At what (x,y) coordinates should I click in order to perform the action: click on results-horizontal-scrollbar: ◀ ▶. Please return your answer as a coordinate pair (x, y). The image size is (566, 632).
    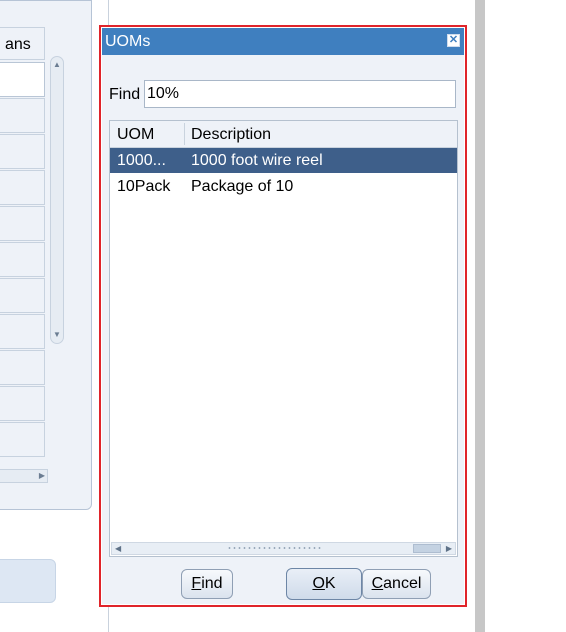
    Looking at the image, I should click on (283, 548).